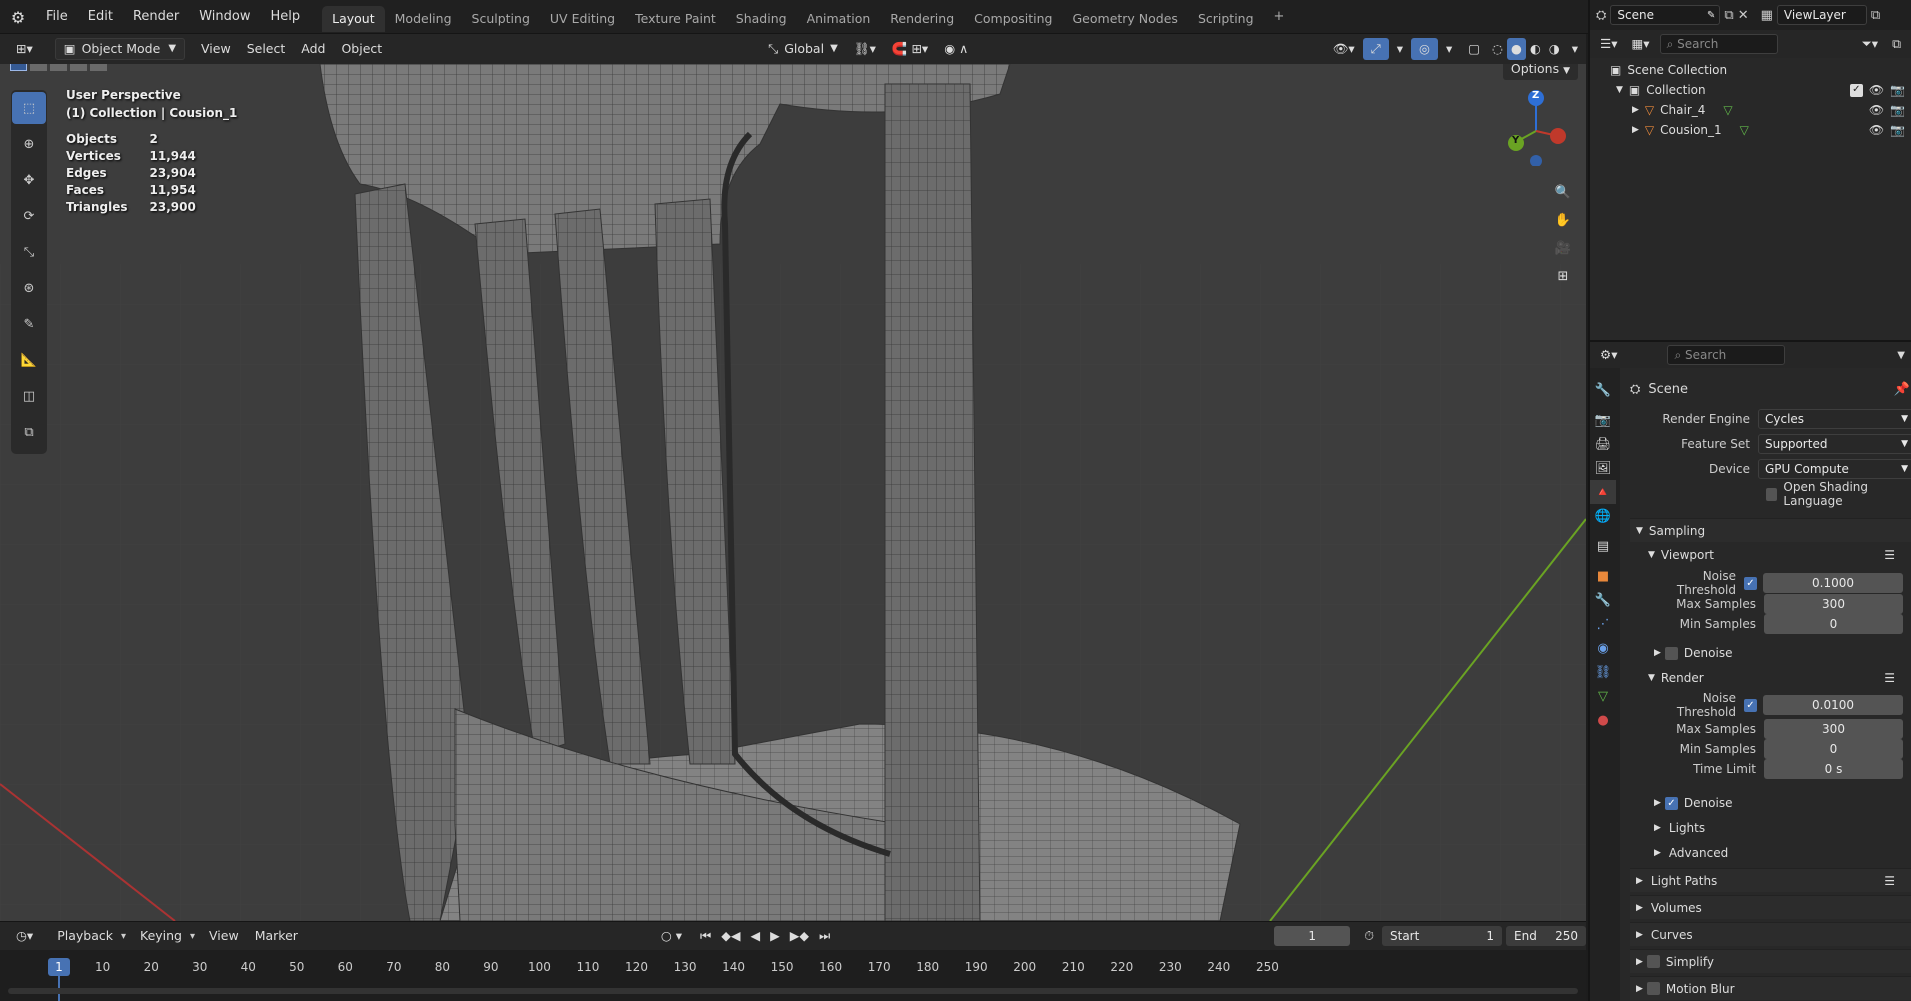 The height and width of the screenshot is (1001, 1911). I want to click on scene-tab-icon: 🔺, so click(1603, 492).